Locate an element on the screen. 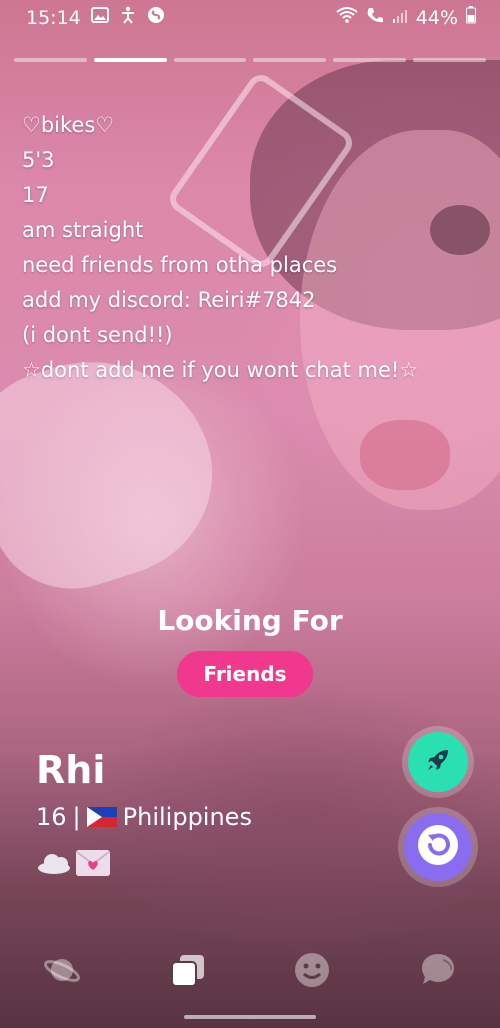 The height and width of the screenshot is (1028, 500). profile-age: 16 is located at coordinates (51, 817).